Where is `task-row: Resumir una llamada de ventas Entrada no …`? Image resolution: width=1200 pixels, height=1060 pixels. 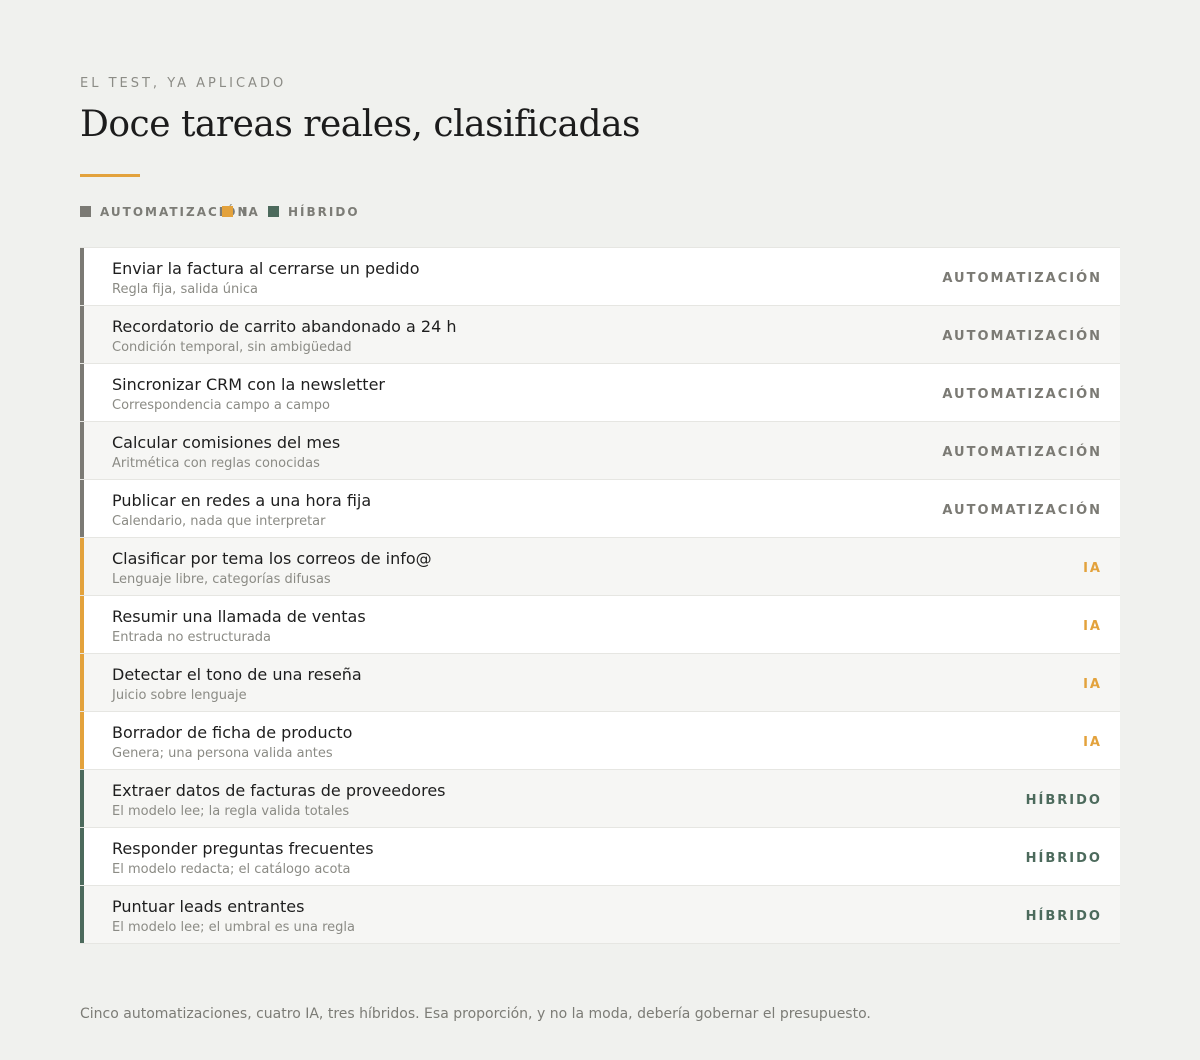
task-row: Resumir una llamada de ventas Entrada no … is located at coordinates (600, 625).